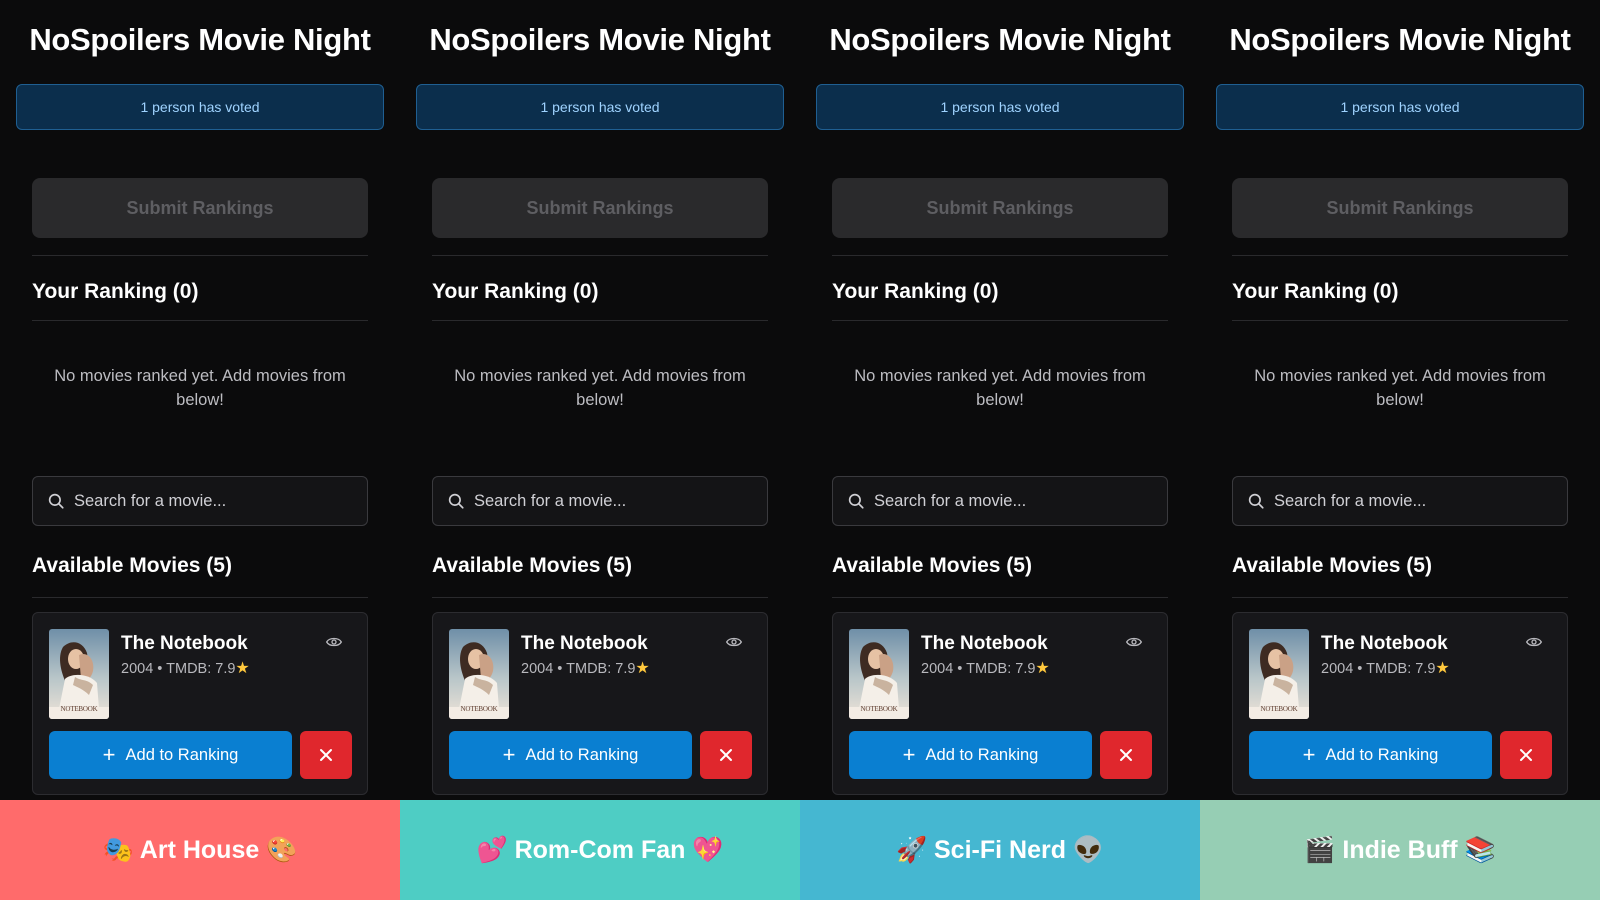 This screenshot has height=900, width=1600. Describe the element at coordinates (200, 850) in the screenshot. I see `persona-tab: 🎭 Art House 🎨` at that location.